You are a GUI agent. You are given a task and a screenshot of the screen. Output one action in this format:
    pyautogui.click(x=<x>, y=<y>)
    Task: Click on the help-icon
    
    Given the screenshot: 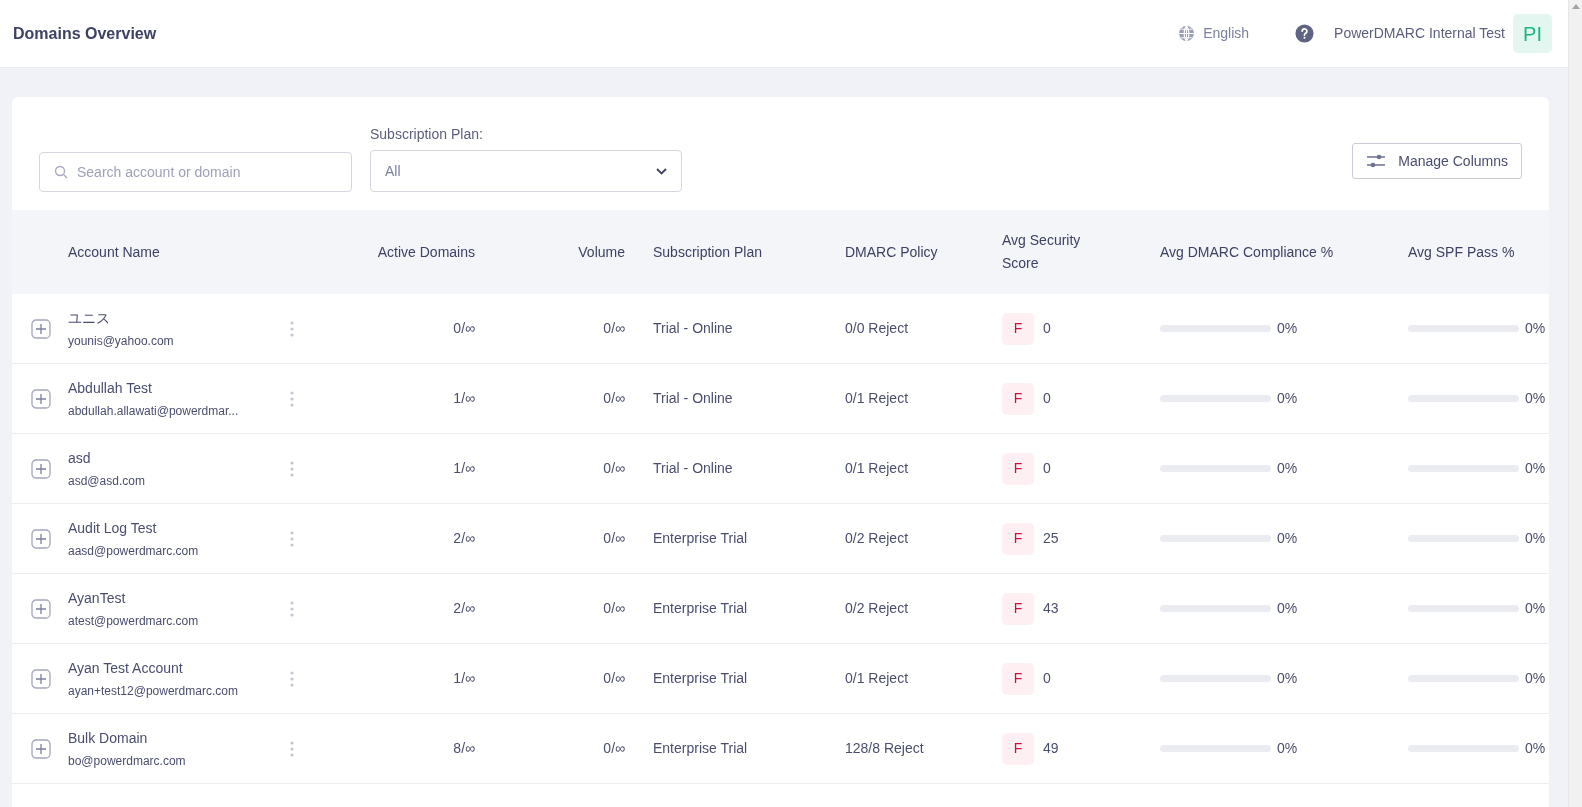 What is the action you would take?
    pyautogui.click(x=1305, y=33)
    